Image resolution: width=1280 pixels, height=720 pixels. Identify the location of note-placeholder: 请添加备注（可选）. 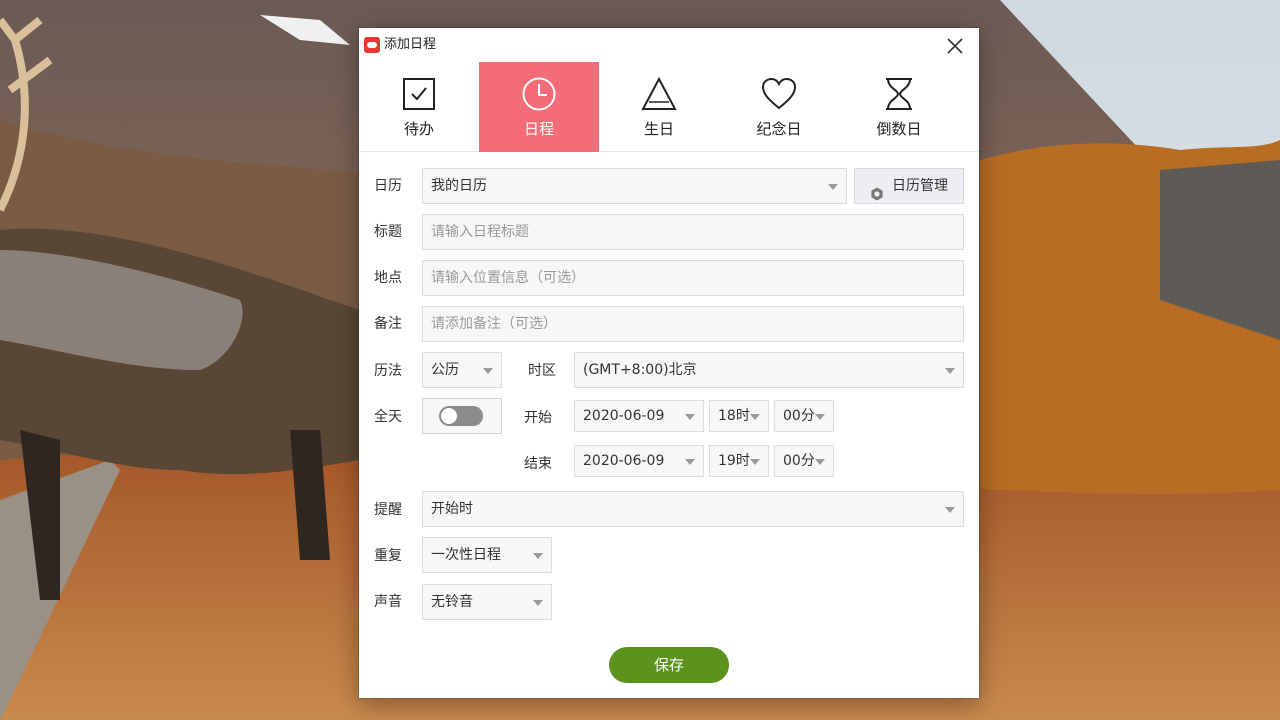
(696, 324).